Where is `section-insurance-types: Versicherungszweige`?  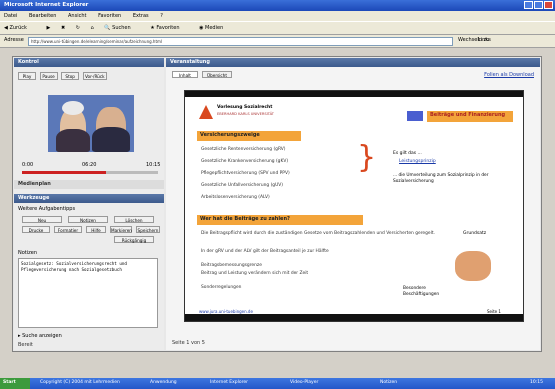
section-insurance-types: Versicherungszweige is located at coordinates (249, 136).